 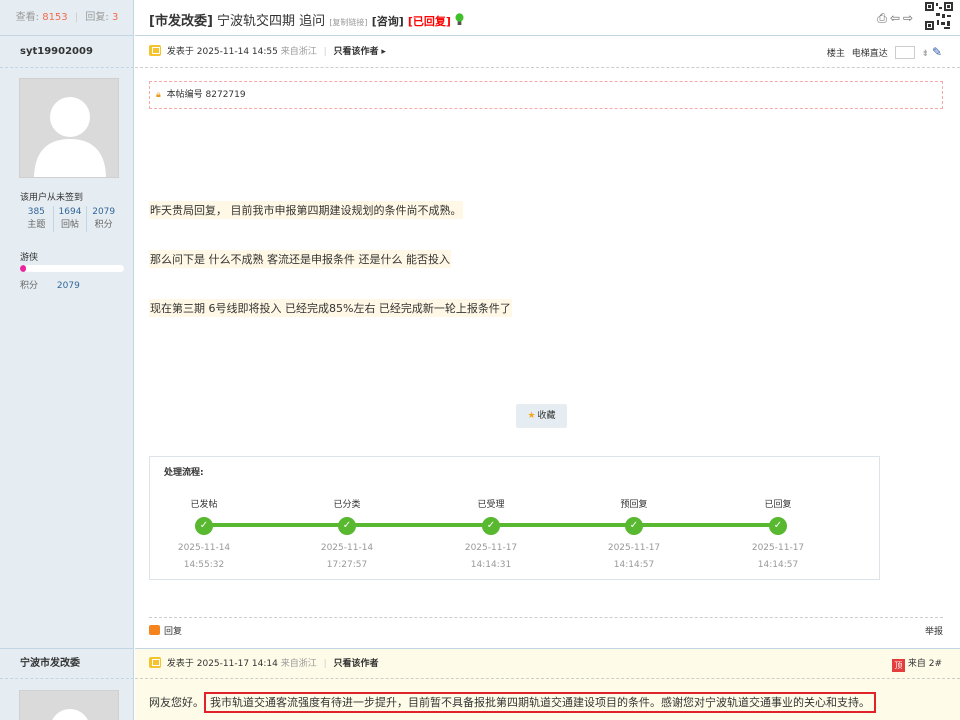 I want to click on reply-greeting: 网友您好。, so click(x=176, y=702).